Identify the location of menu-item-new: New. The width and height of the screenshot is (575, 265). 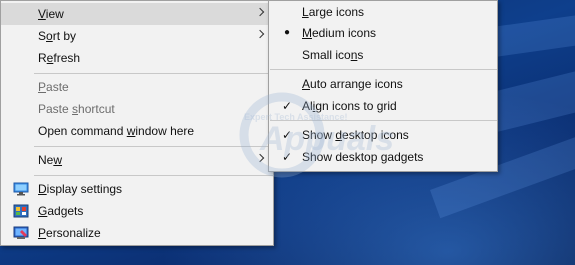
(137, 160).